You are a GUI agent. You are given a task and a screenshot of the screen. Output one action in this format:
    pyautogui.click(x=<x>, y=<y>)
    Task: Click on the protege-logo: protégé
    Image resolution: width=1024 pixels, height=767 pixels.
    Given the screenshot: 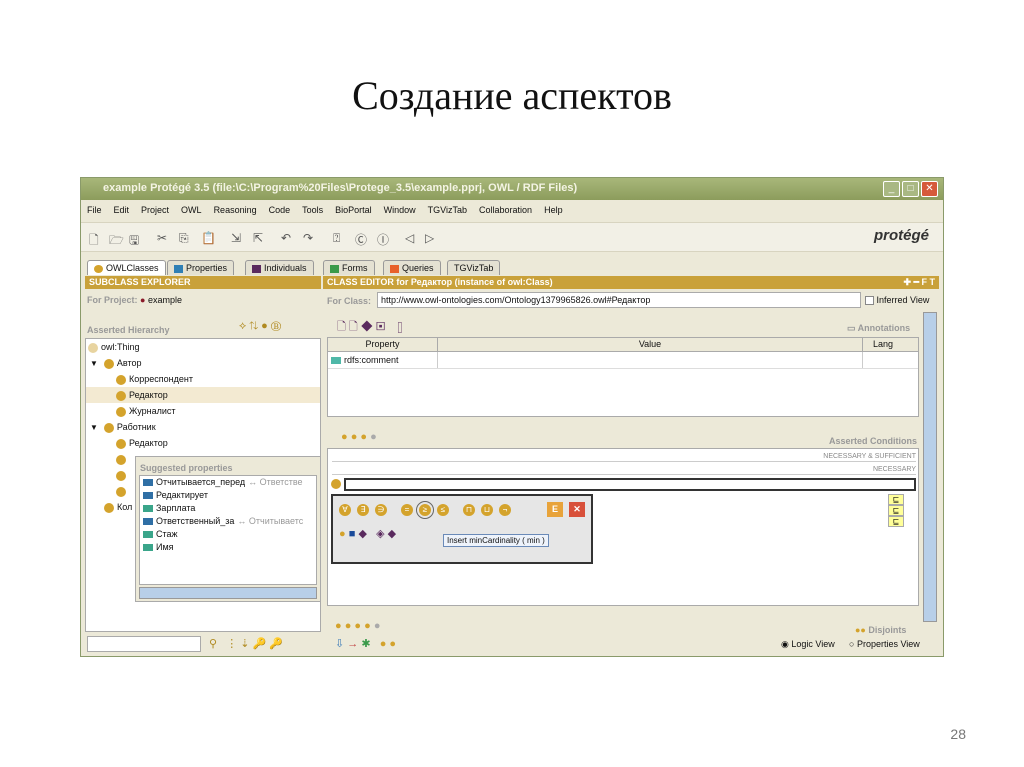 What is the action you would take?
    pyautogui.click(x=901, y=235)
    